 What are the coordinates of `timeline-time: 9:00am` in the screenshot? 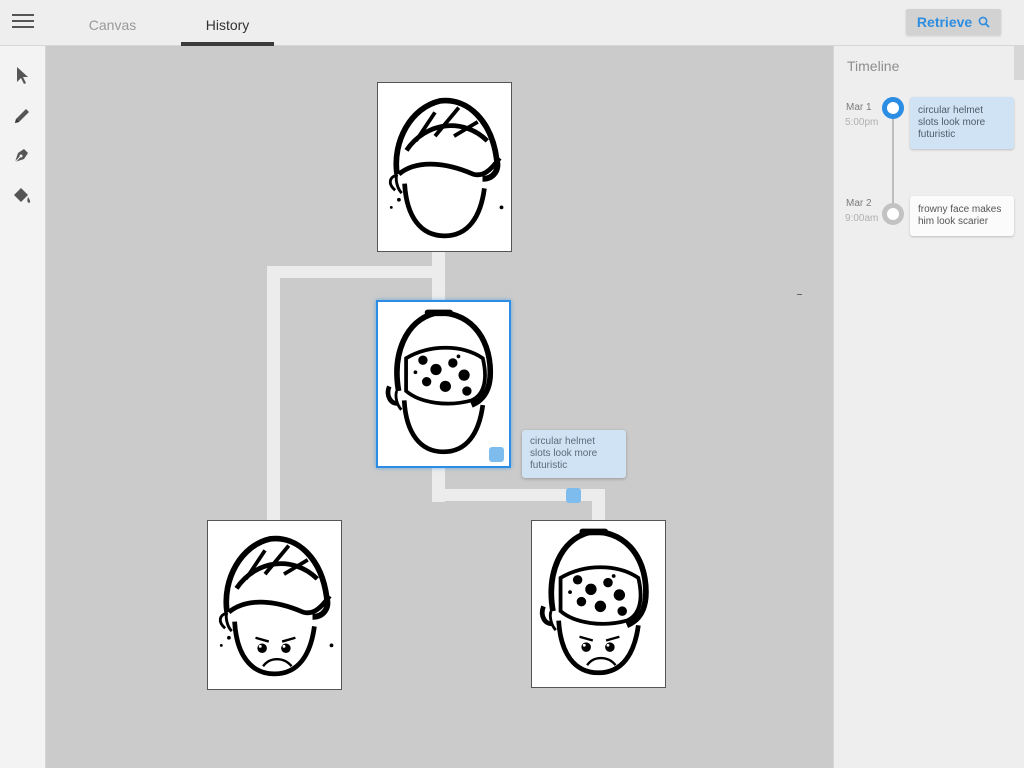 It's located at (862, 218).